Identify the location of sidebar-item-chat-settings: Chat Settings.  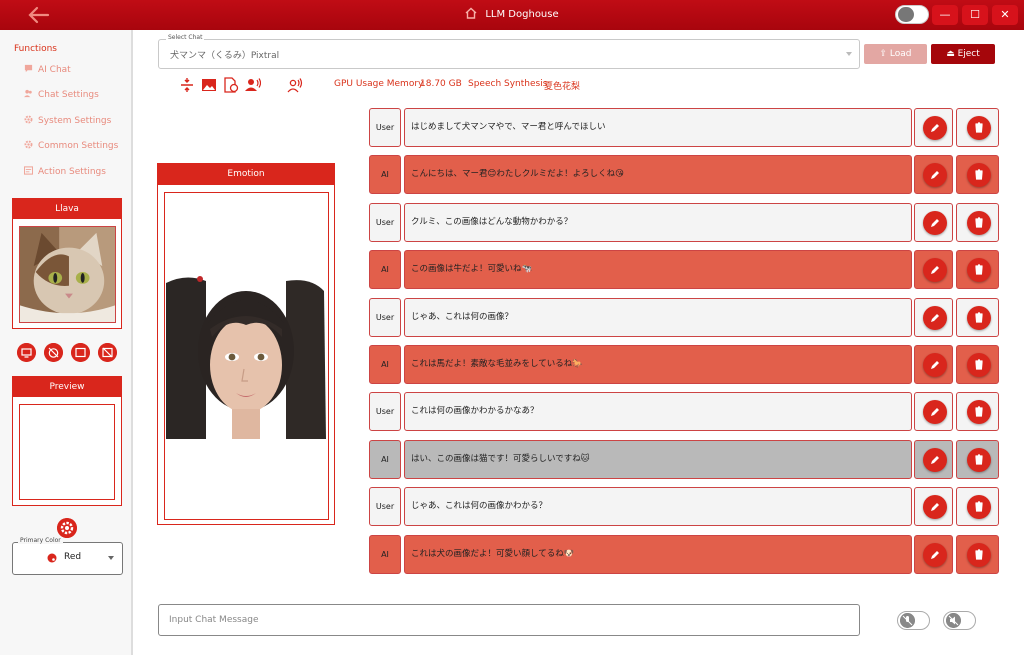
(61, 95).